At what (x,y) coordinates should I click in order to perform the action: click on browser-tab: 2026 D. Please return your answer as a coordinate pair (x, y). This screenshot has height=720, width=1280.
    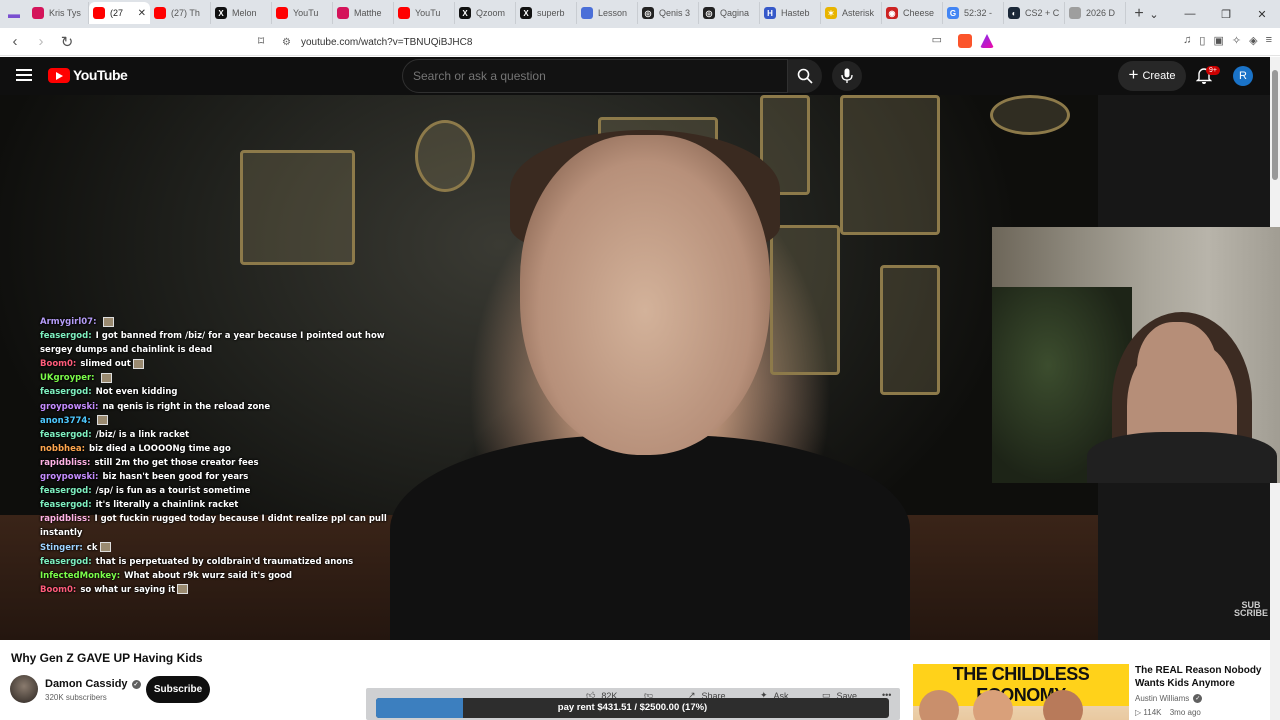
    Looking at the image, I should click on (1095, 13).